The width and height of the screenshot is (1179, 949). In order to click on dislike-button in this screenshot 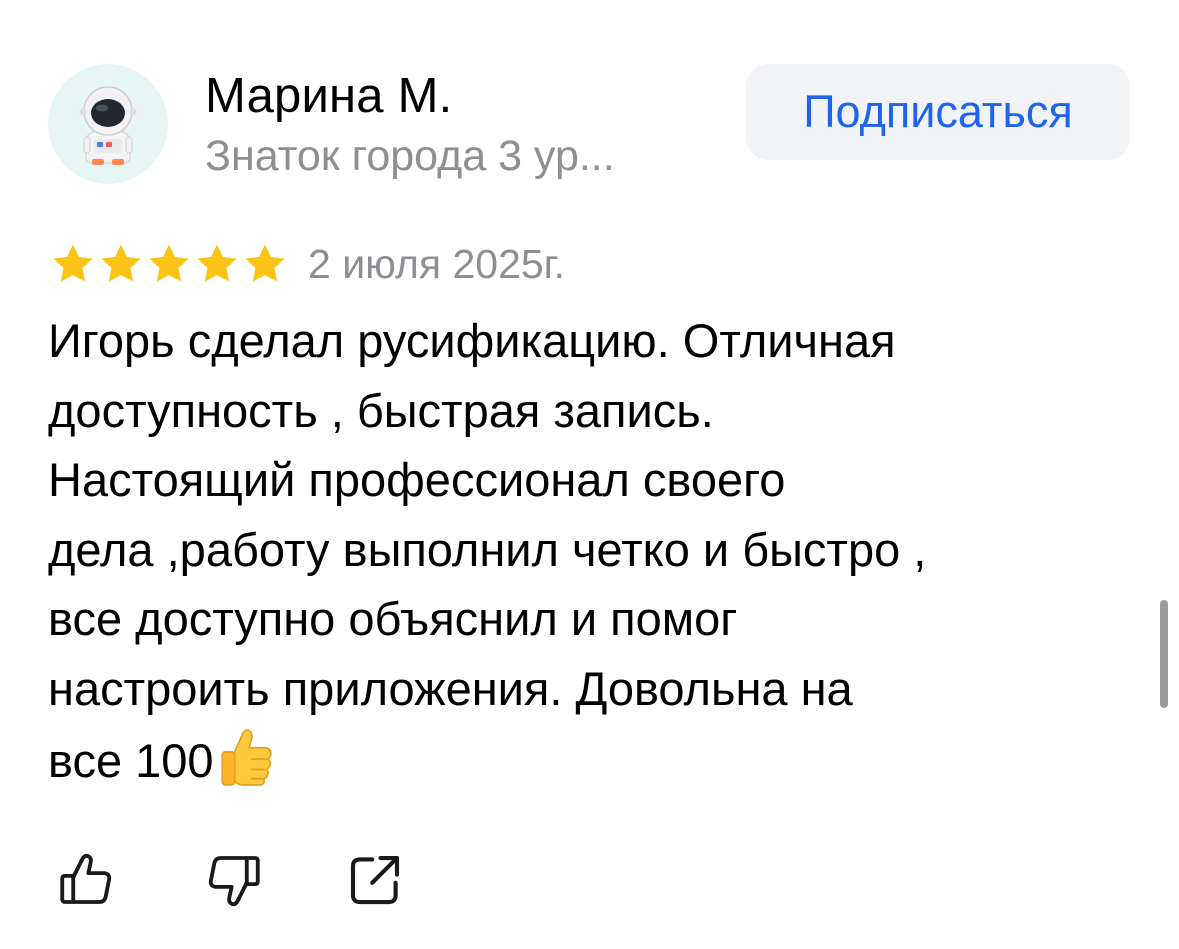, I will do `click(233, 880)`.